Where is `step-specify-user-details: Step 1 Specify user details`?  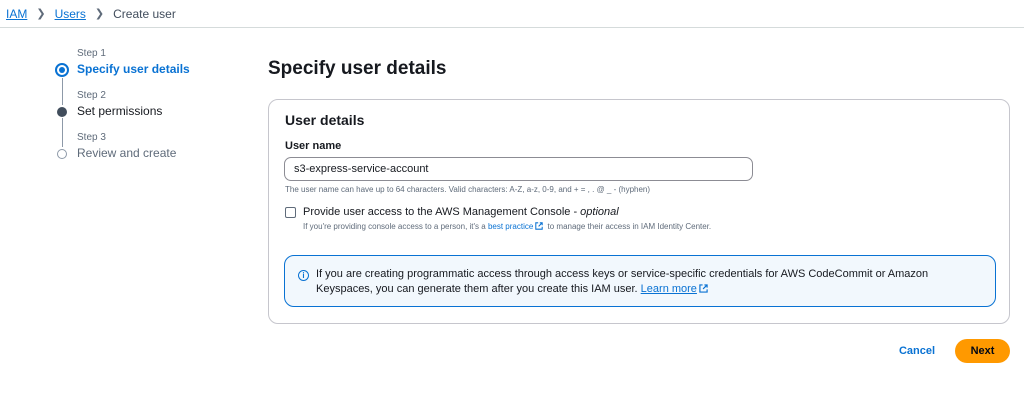 step-specify-user-details: Step 1 Specify user details is located at coordinates (145, 69).